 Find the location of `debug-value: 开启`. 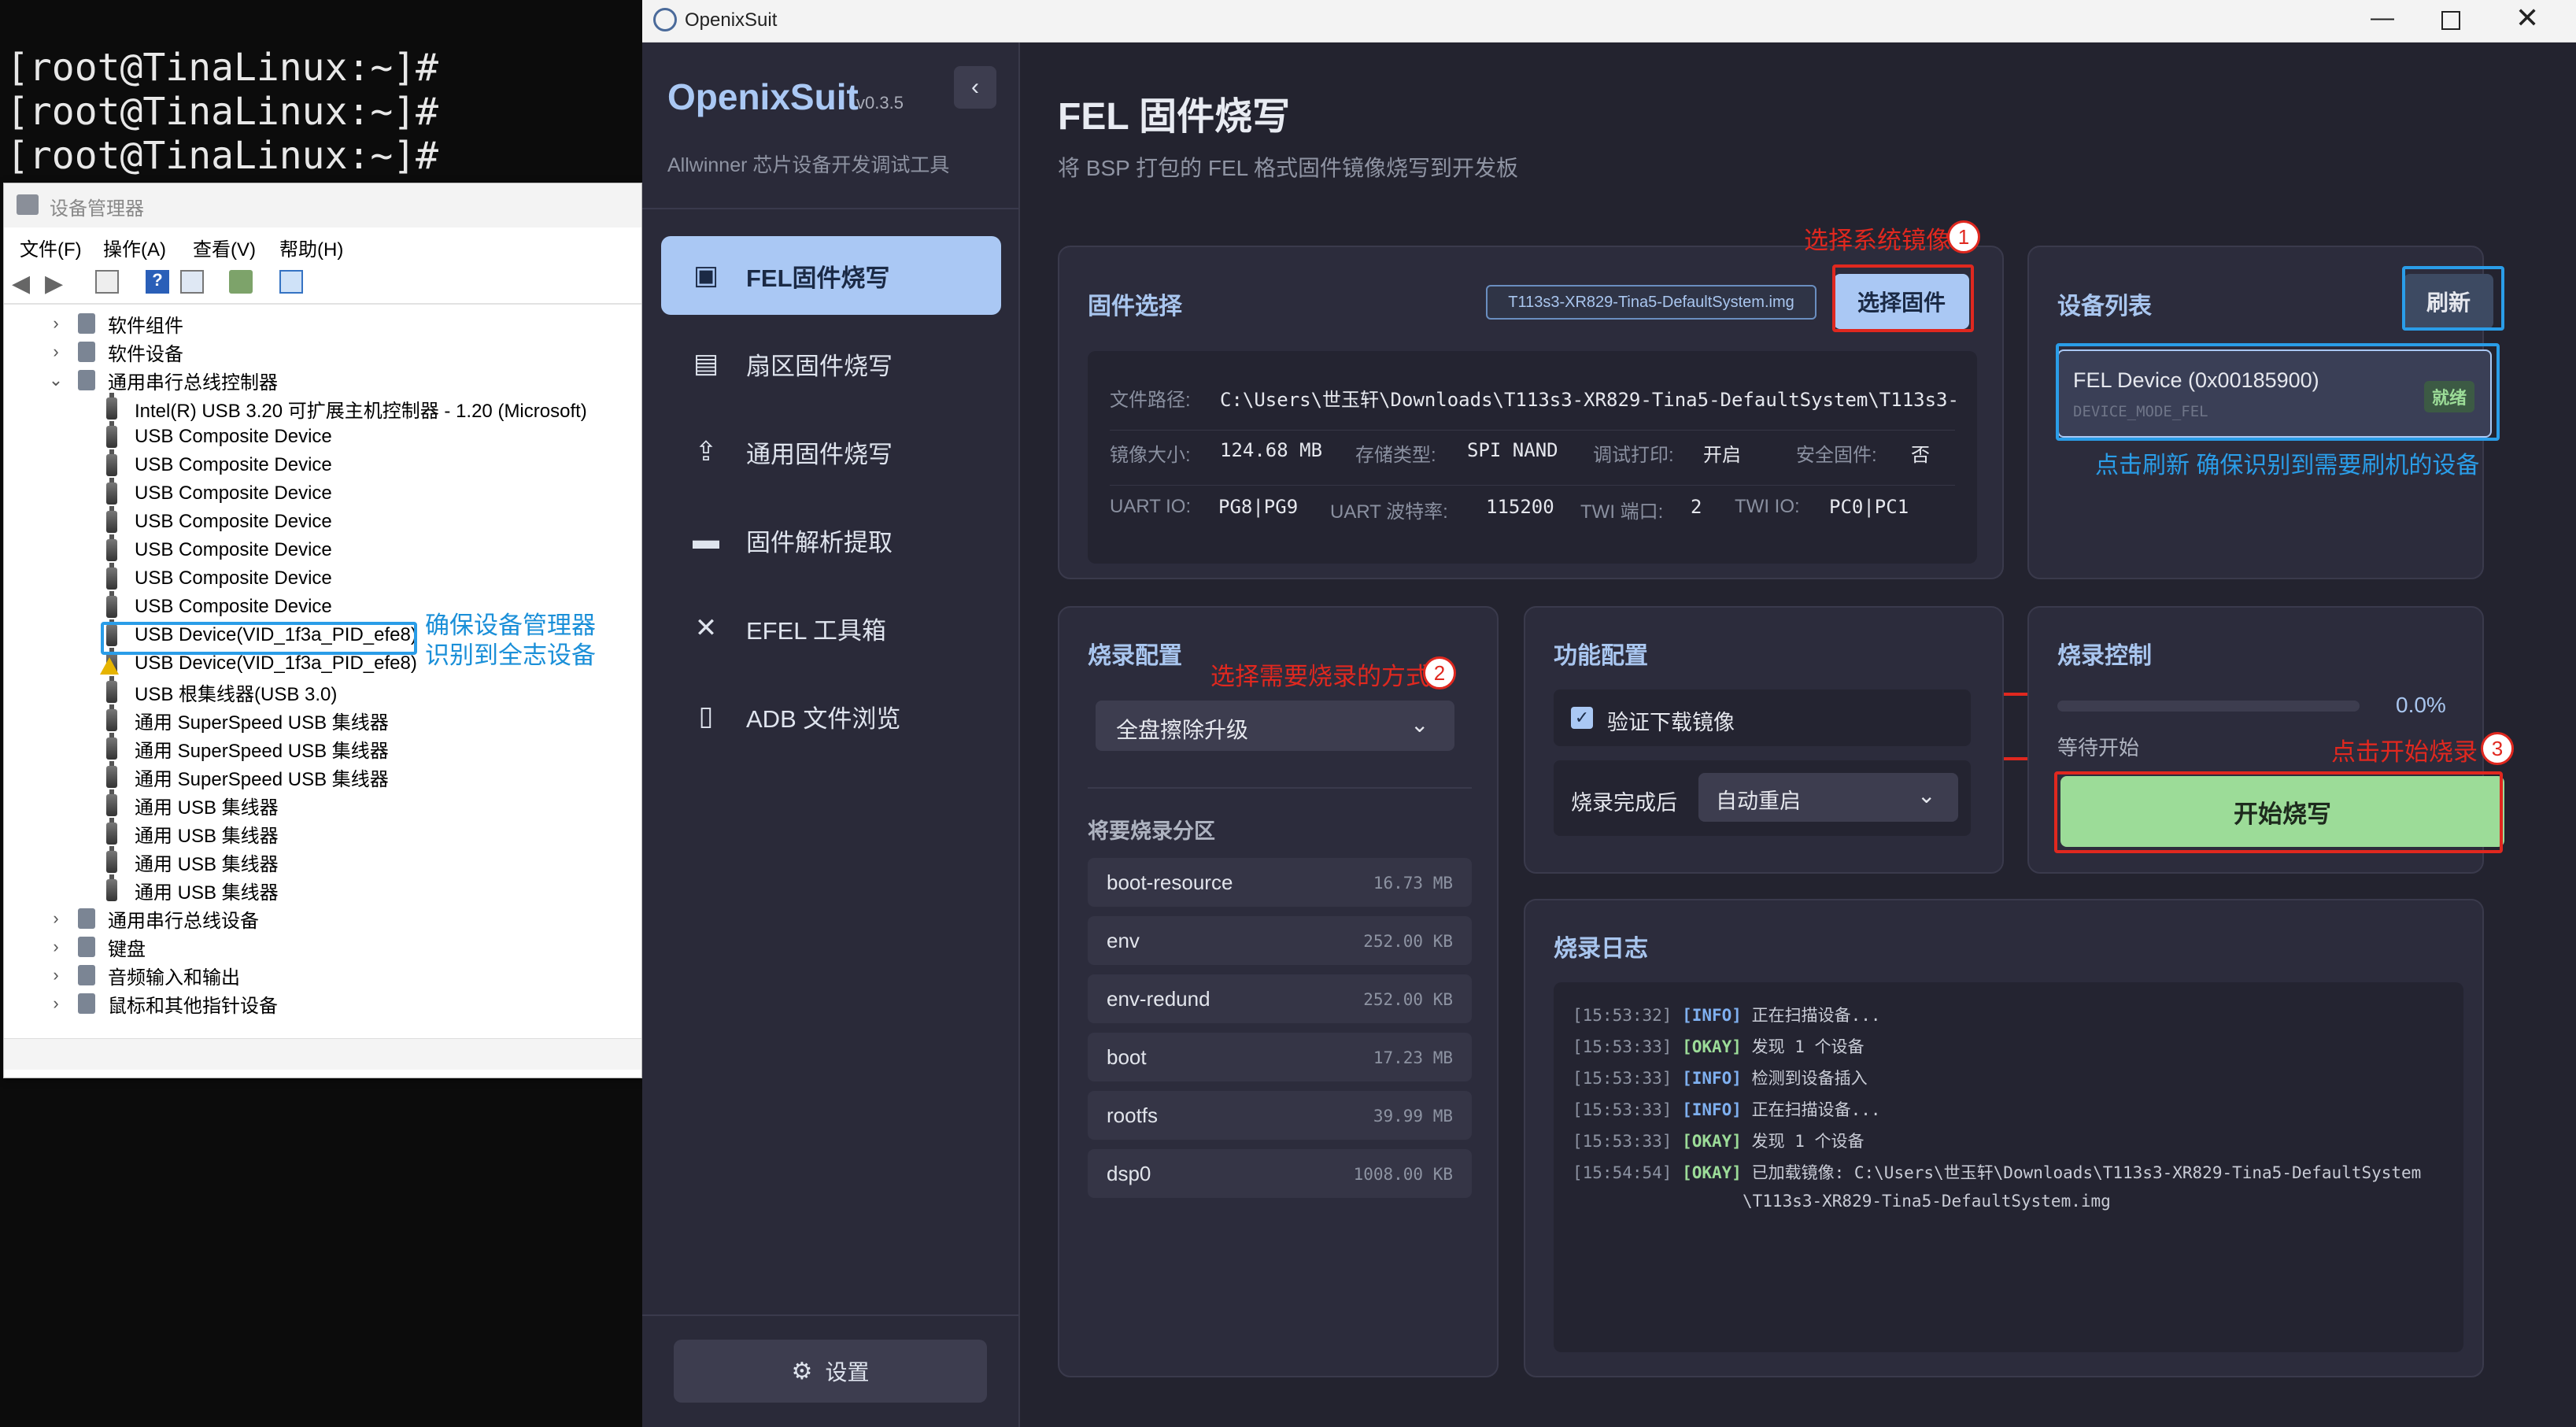

debug-value: 开启 is located at coordinates (1722, 455).